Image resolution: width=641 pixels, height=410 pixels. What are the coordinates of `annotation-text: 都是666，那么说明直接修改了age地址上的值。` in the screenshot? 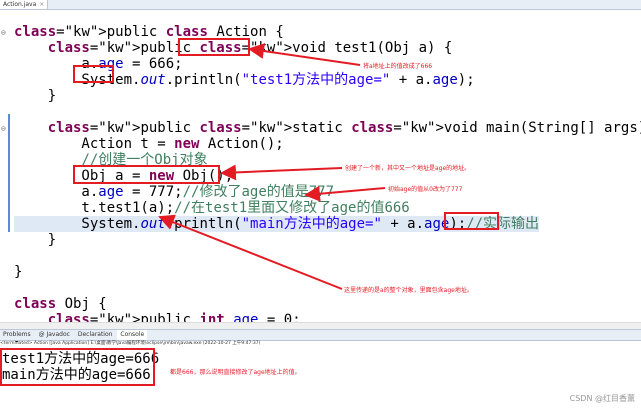 It's located at (235, 372).